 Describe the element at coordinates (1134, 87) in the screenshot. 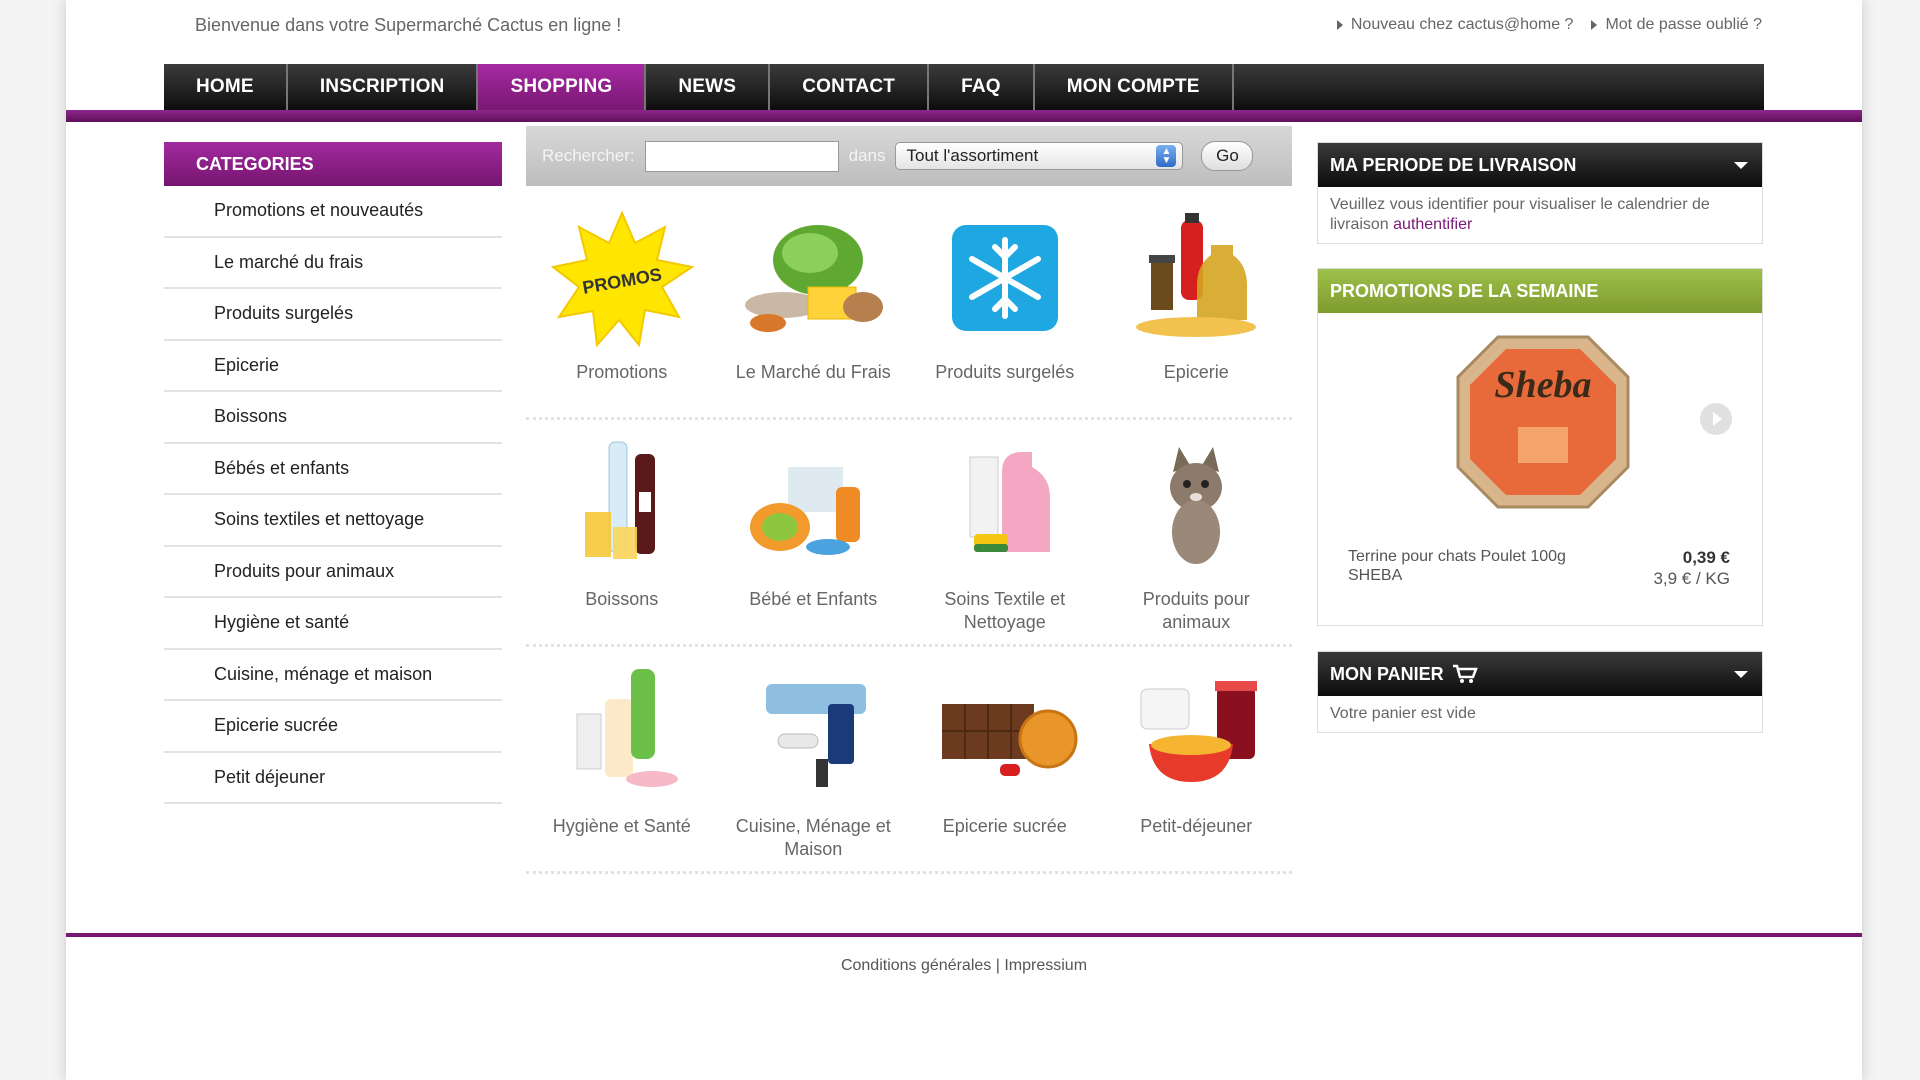

I see `nav-mon-compte: MON COMPTE` at that location.